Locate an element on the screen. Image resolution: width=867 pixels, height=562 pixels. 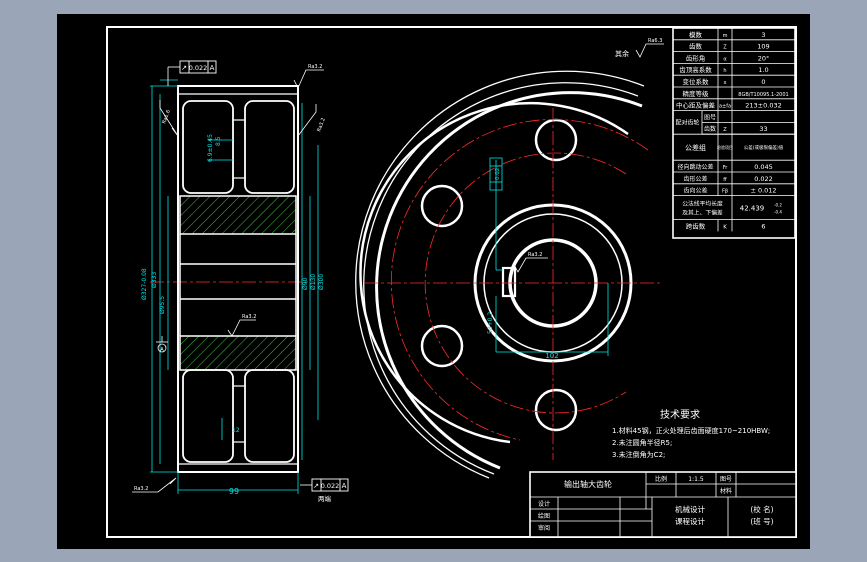
front-dim-bottom: 102 is located at coordinates (551, 356).